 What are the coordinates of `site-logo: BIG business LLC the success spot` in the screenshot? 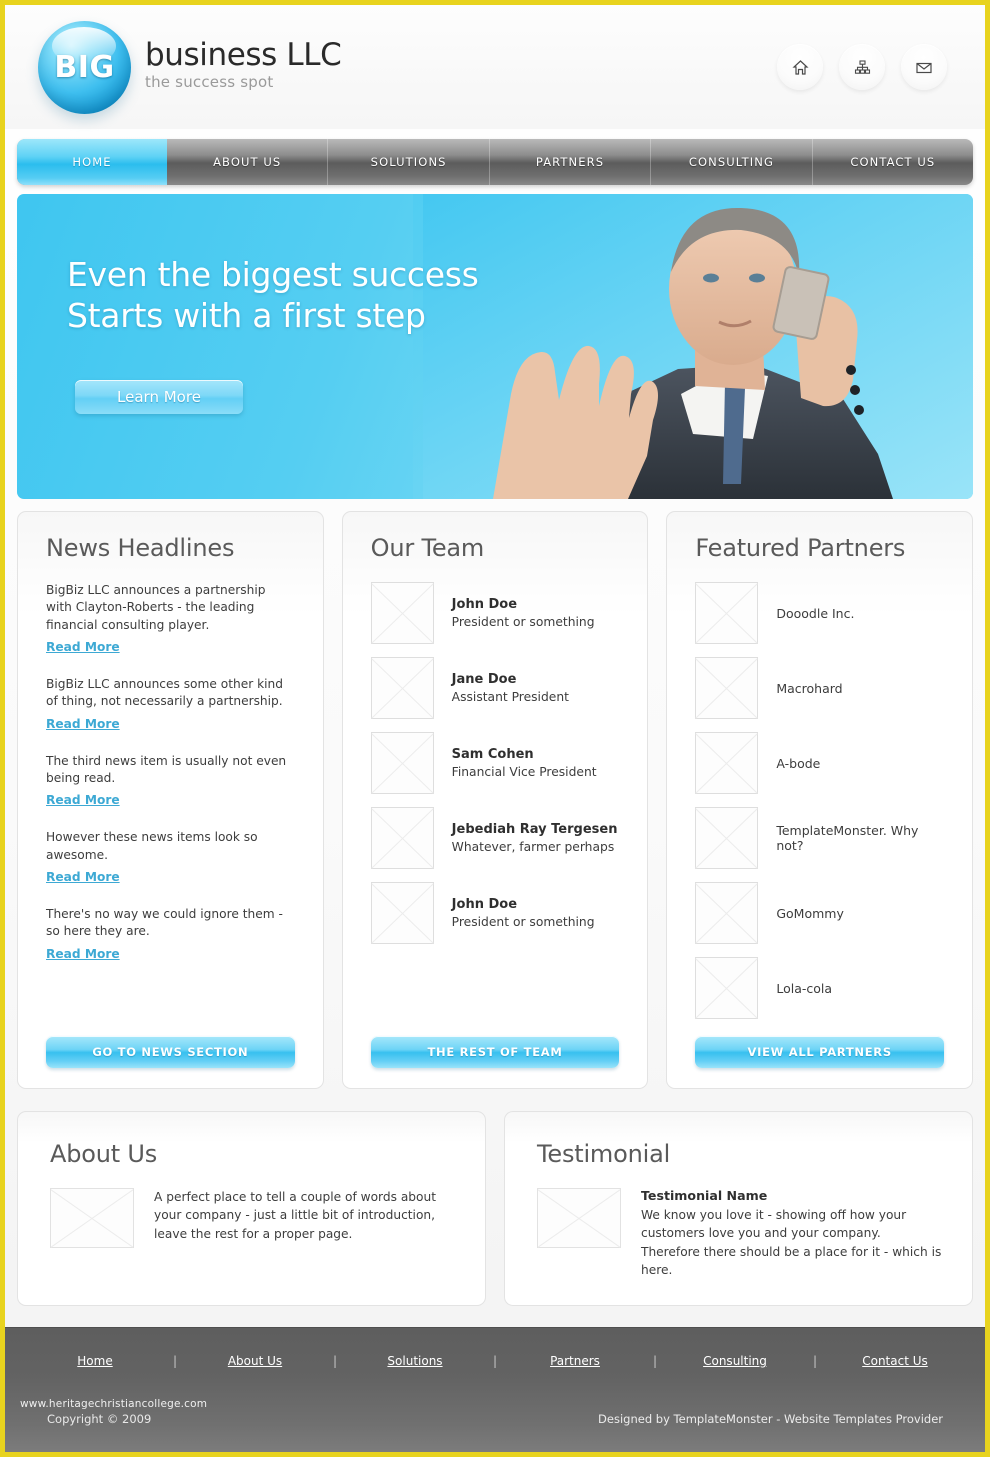 It's located at (190, 67).